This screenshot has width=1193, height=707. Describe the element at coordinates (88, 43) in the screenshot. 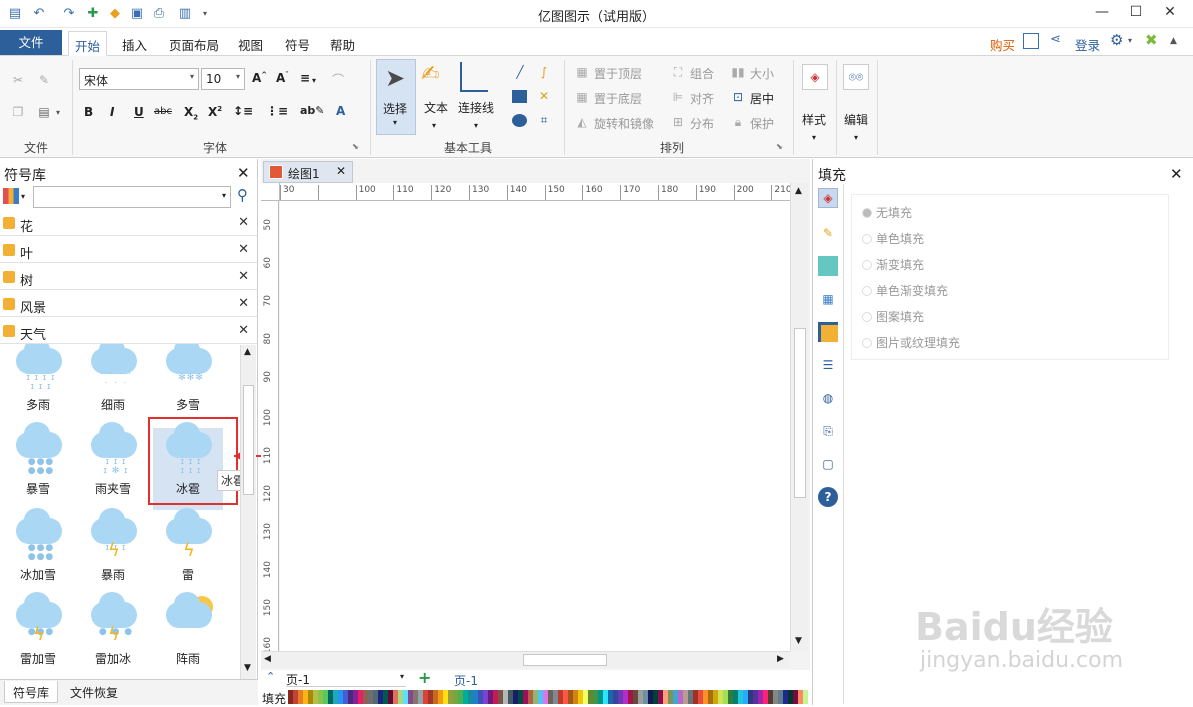

I see `tab-home: 开始` at that location.